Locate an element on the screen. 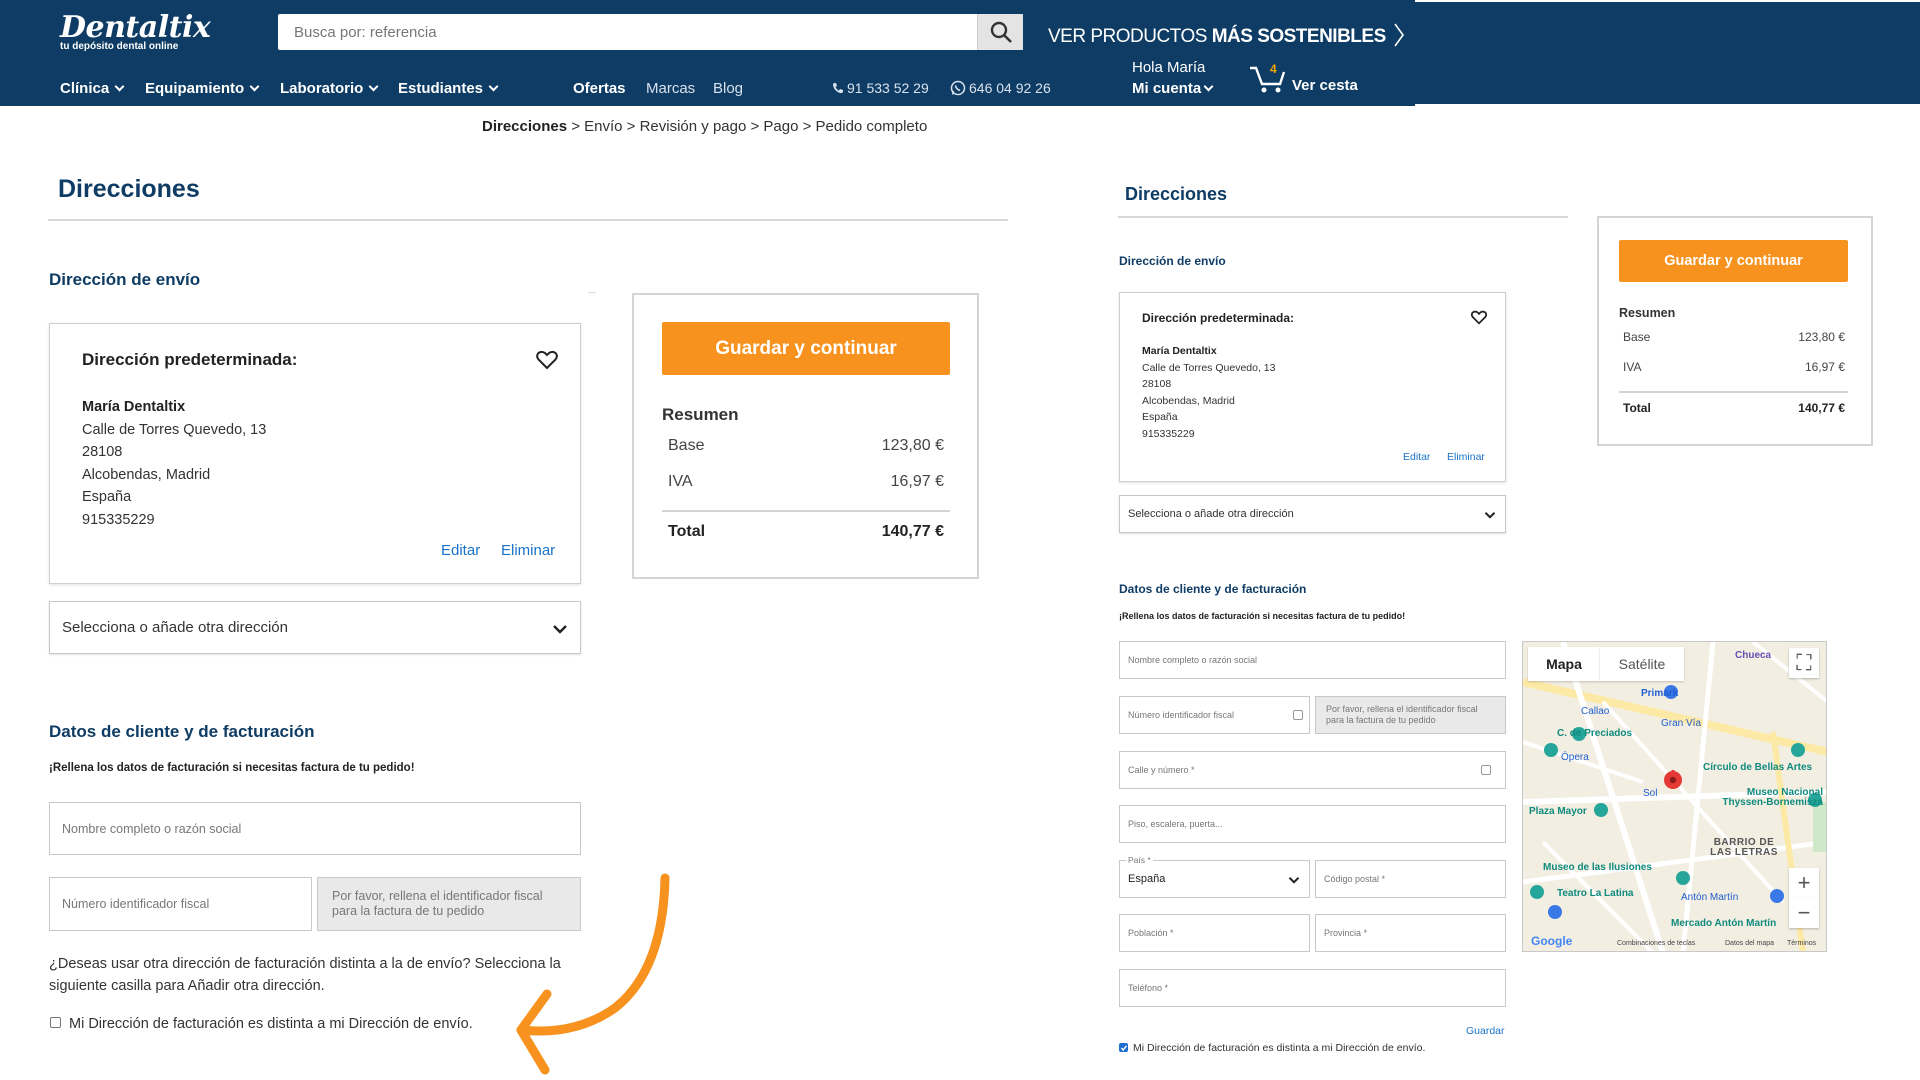 This screenshot has height=1080, width=1920. delete-address-link: Eliminar is located at coordinates (528, 550).